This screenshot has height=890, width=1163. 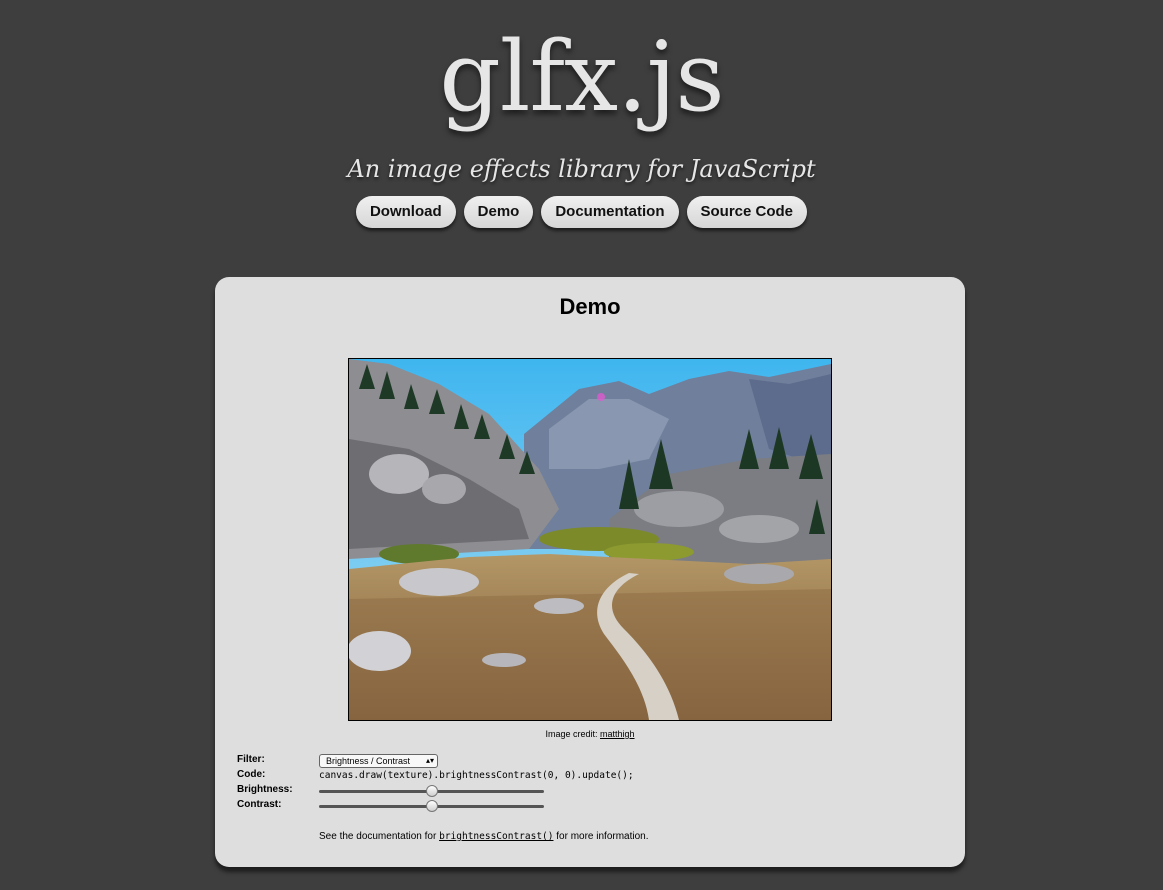 What do you see at coordinates (368, 761) in the screenshot?
I see `filter-select-value: Brightness / Contrast` at bounding box center [368, 761].